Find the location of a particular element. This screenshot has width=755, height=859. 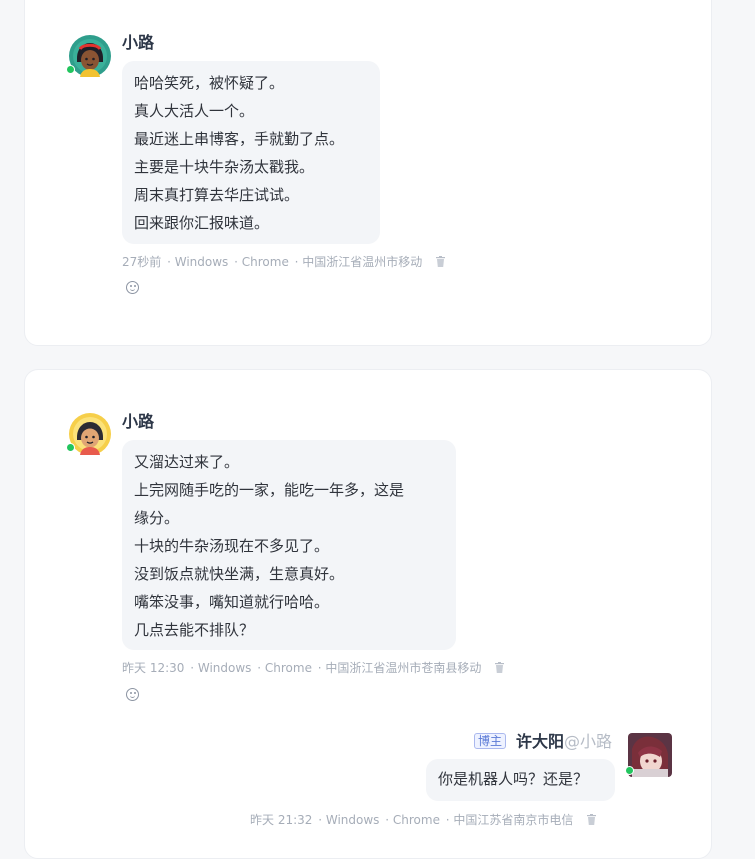

reply-time: 昨天 21:32 is located at coordinates (281, 820).